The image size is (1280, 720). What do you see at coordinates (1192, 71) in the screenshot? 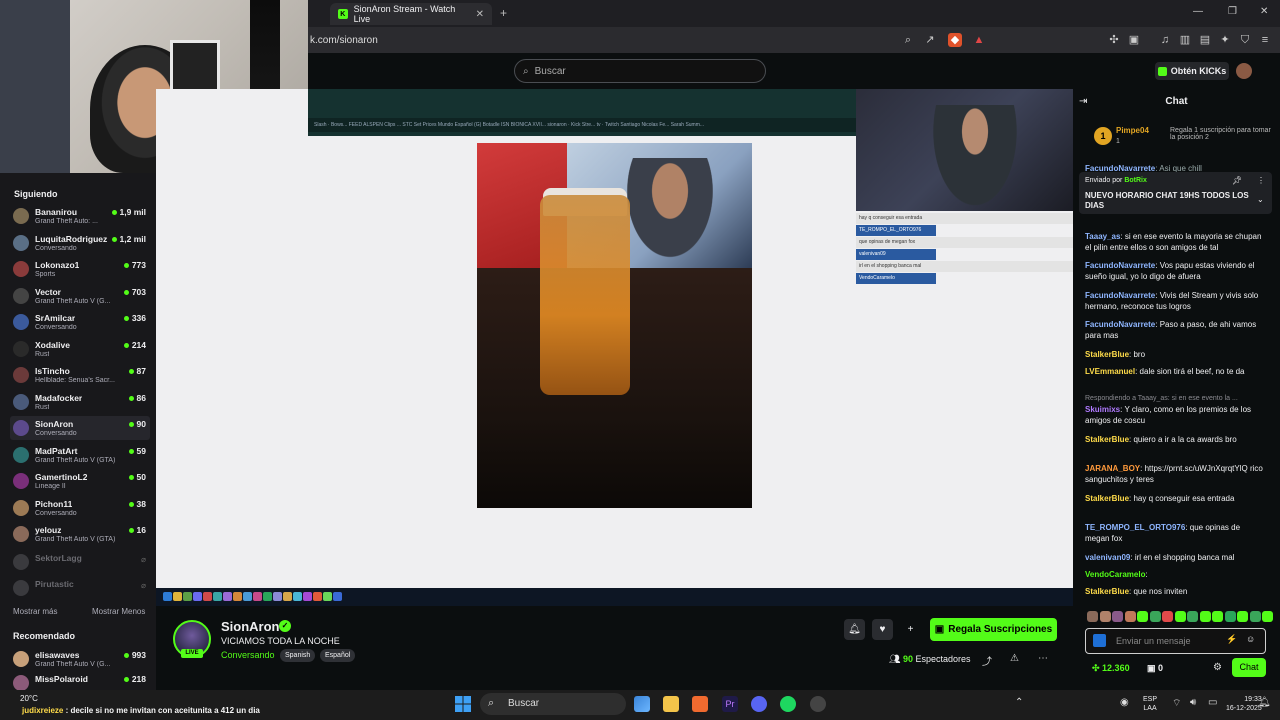
I see `get-kicks-button: Obtén KICKs` at bounding box center [1192, 71].